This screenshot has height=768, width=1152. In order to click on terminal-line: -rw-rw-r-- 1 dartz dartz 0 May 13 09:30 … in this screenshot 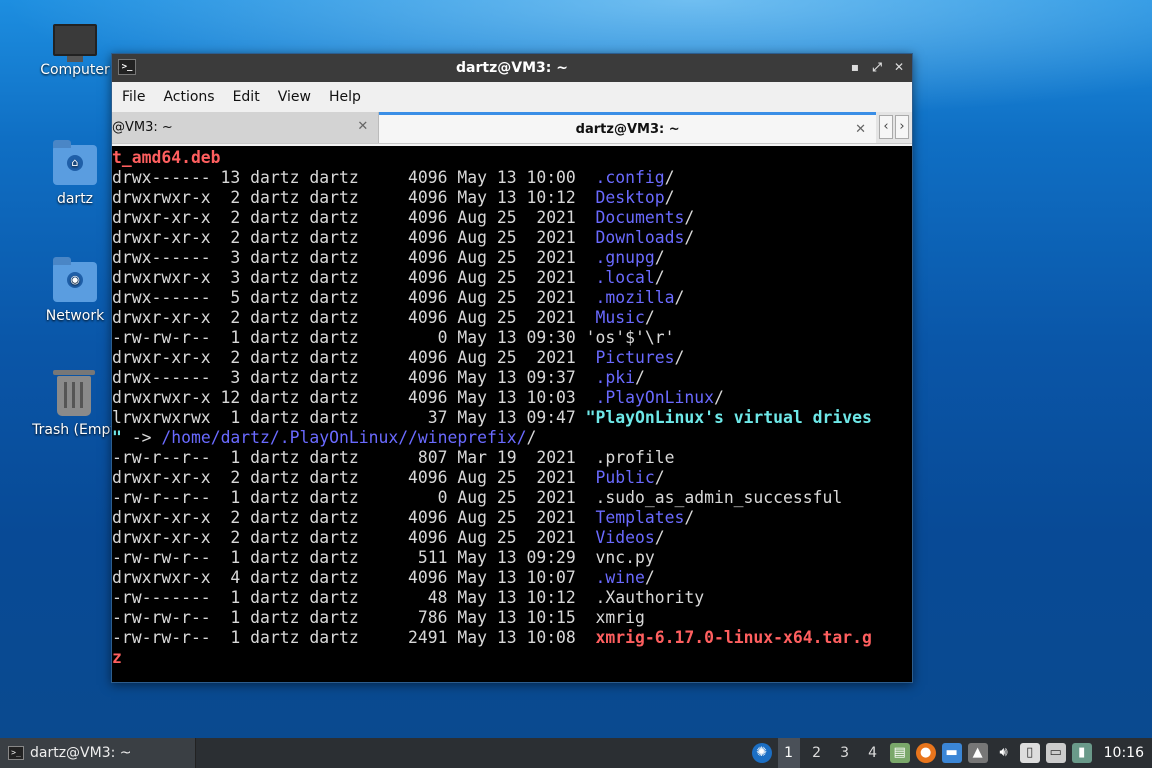, I will do `click(512, 338)`.